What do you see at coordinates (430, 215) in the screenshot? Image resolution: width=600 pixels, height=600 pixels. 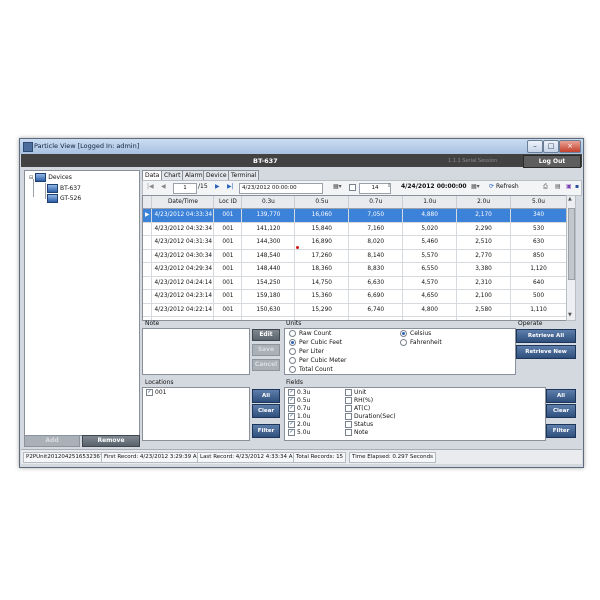 I see `table-cell: 4,880` at bounding box center [430, 215].